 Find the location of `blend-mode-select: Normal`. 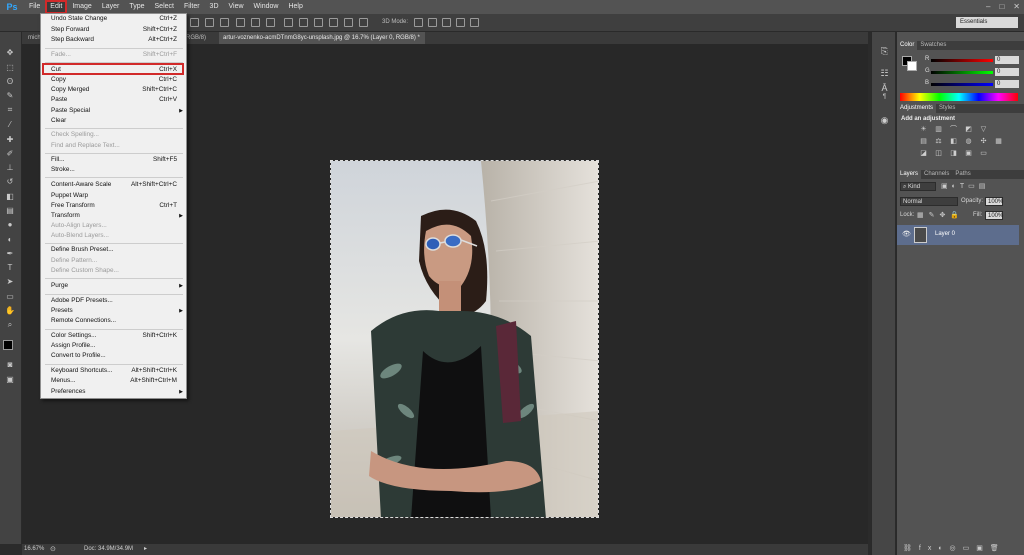

blend-mode-select: Normal is located at coordinates (929, 201).